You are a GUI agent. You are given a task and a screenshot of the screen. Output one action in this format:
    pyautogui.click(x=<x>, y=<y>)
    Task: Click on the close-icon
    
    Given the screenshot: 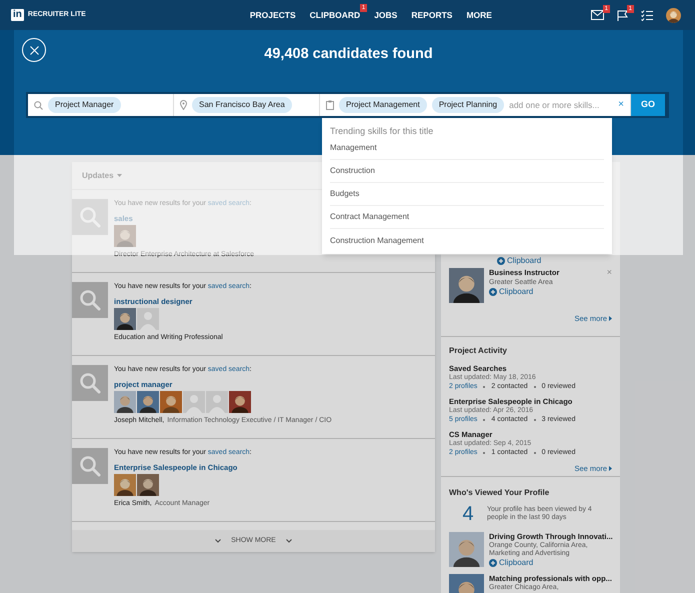 What is the action you would take?
    pyautogui.click(x=34, y=50)
    